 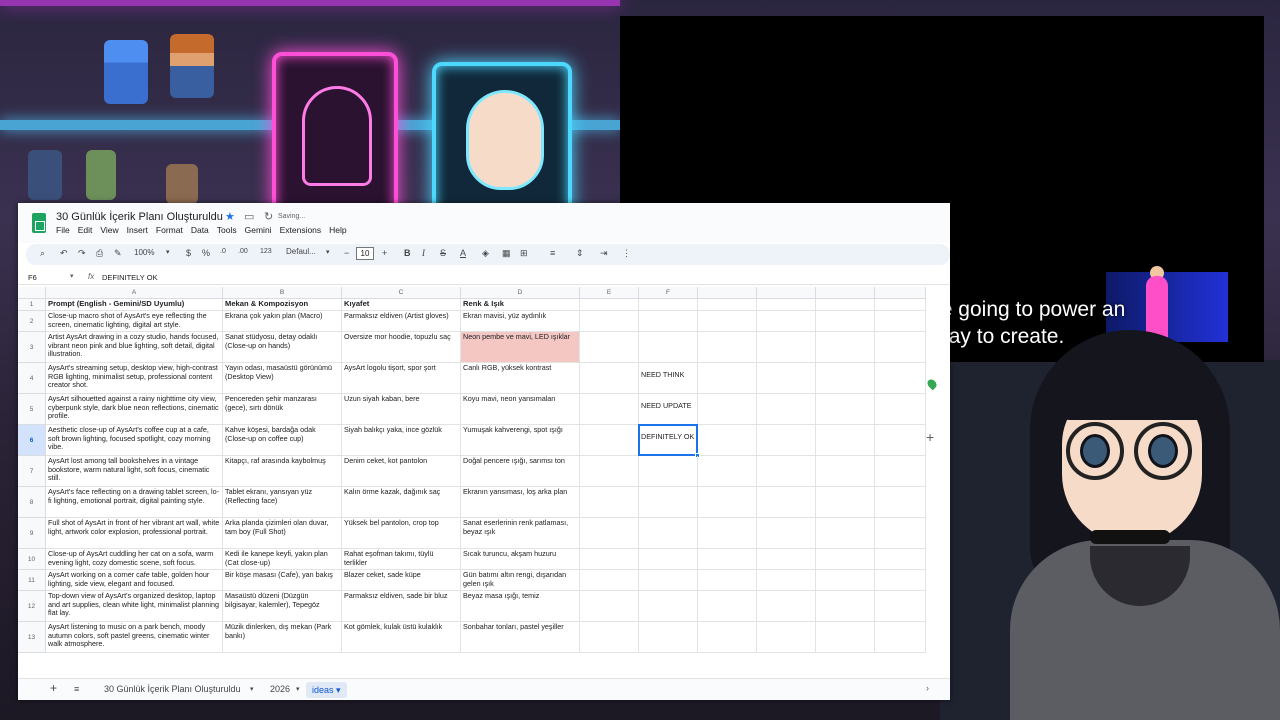 What do you see at coordinates (668, 637) in the screenshot?
I see `cell-F13` at bounding box center [668, 637].